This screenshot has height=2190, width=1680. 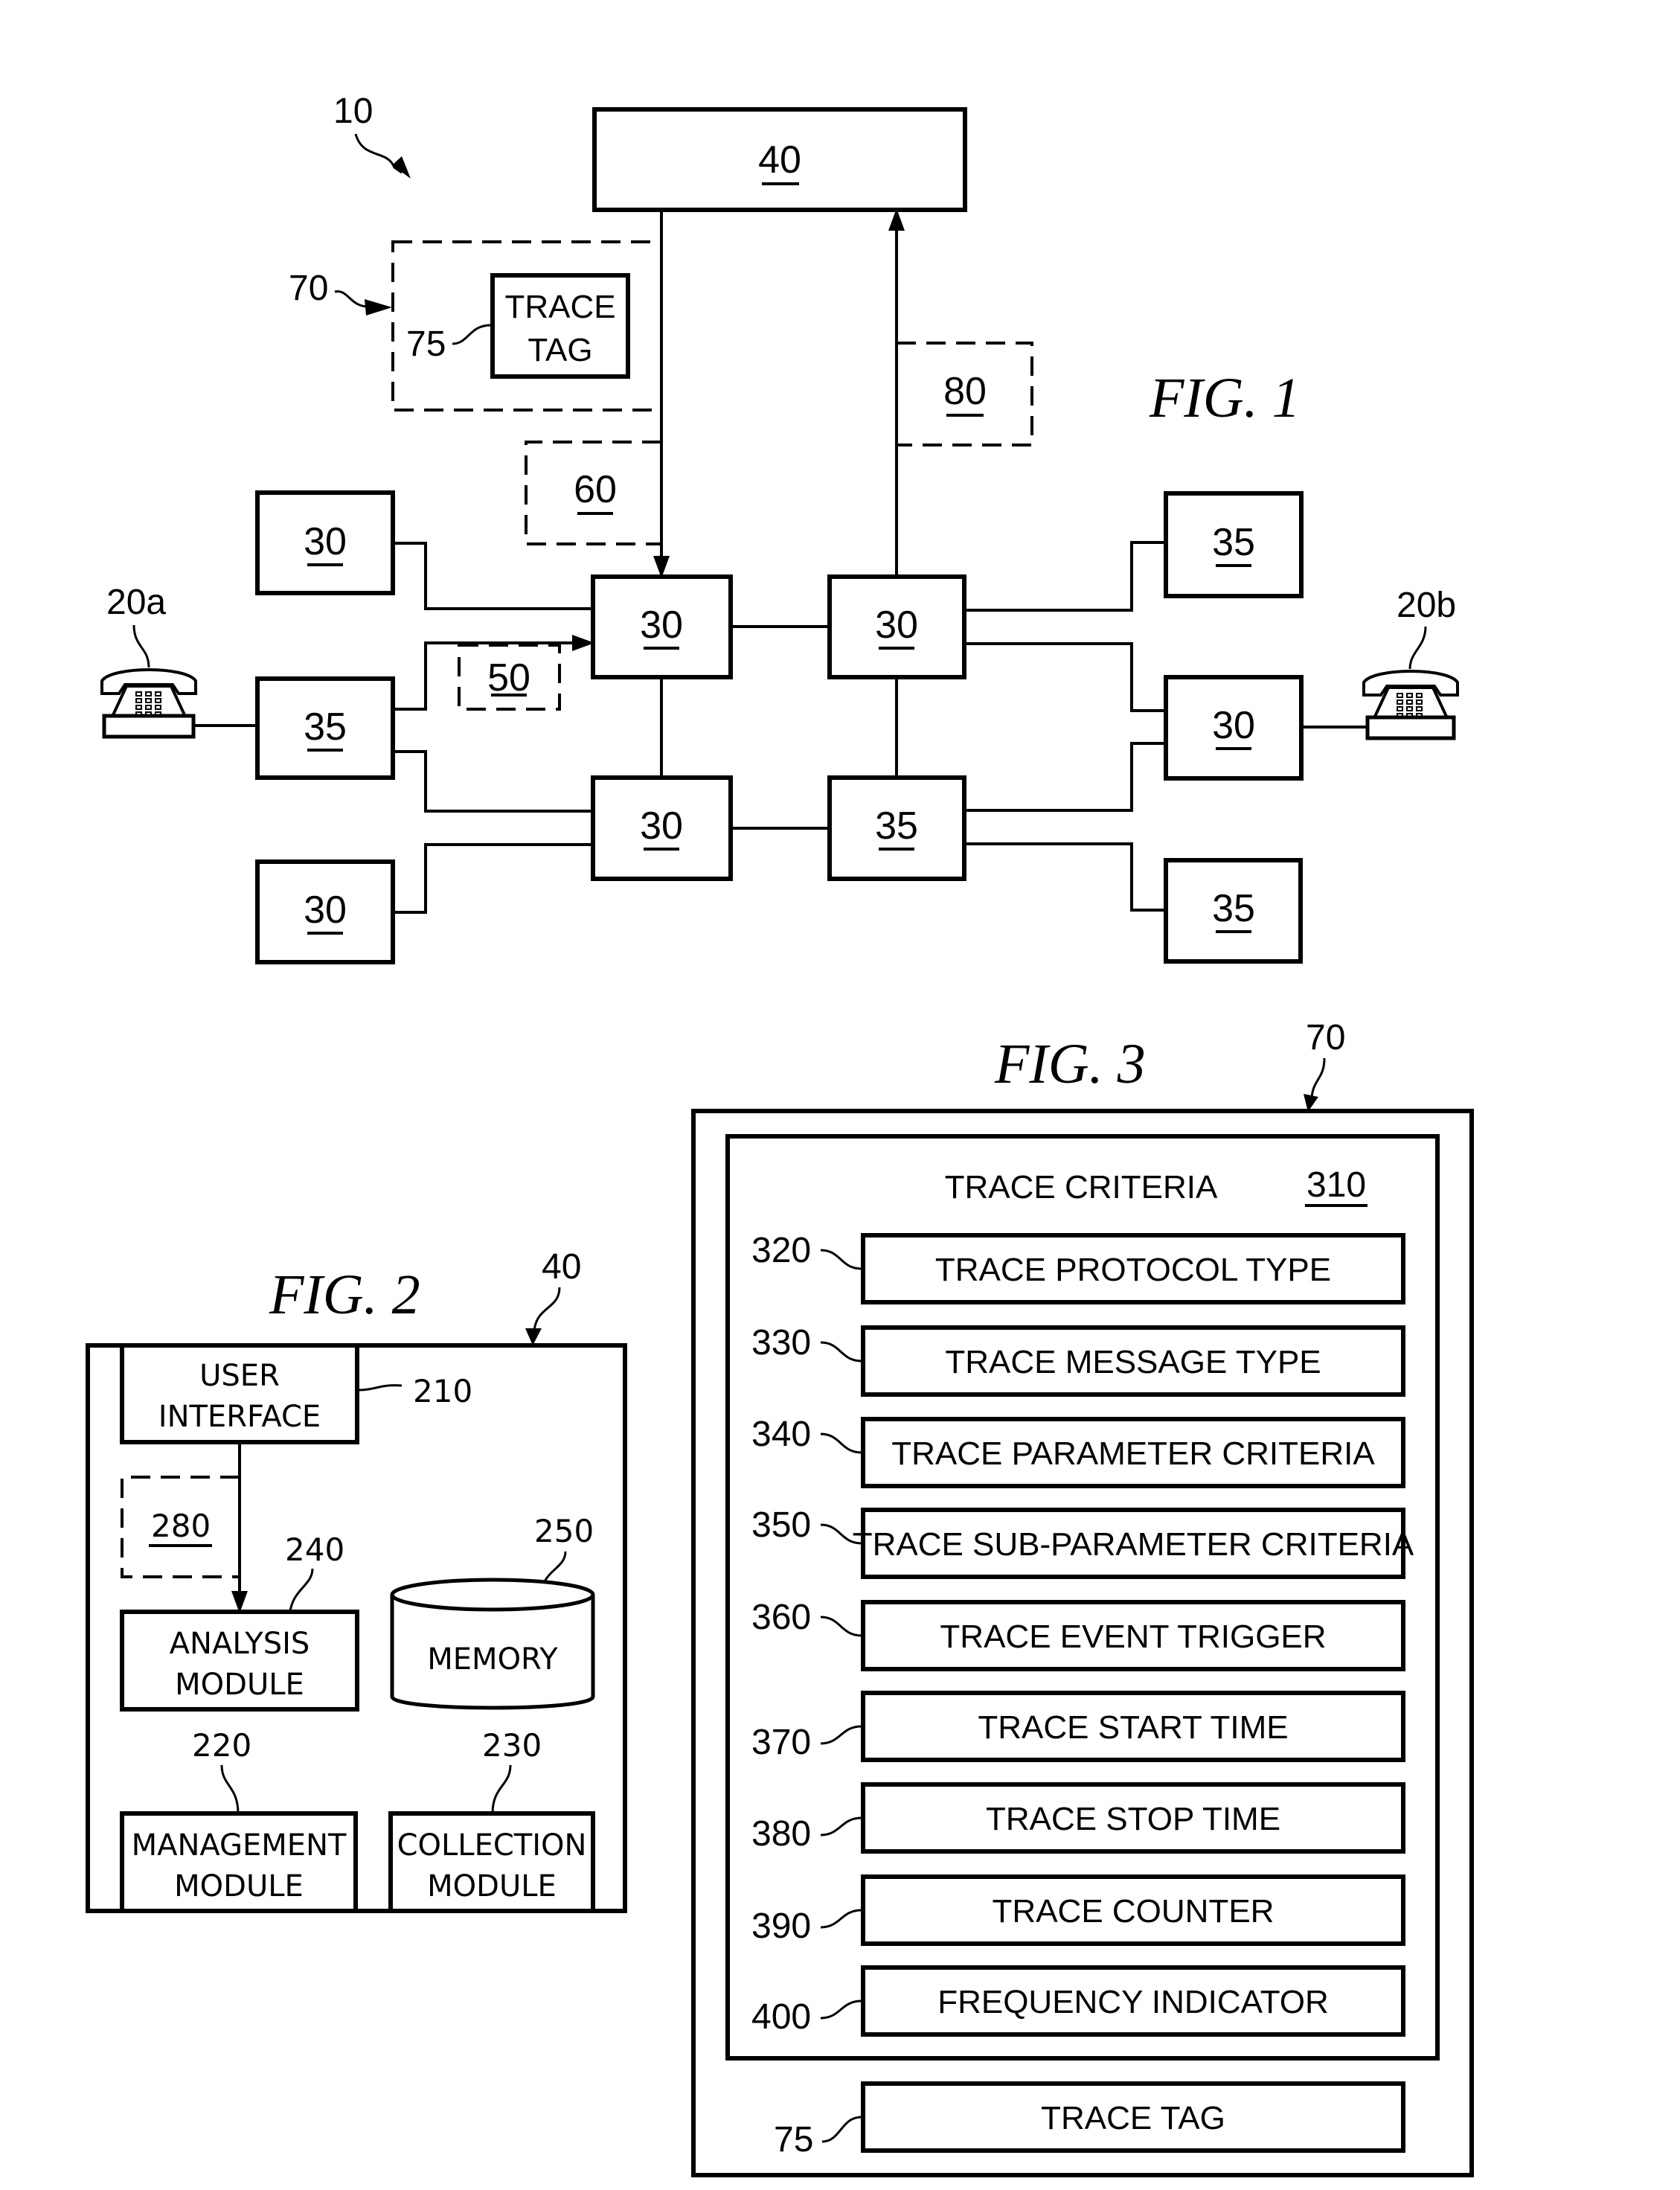 I want to click on trace-criteria-row-label: TRACE STOP TIME, so click(x=1133, y=1819).